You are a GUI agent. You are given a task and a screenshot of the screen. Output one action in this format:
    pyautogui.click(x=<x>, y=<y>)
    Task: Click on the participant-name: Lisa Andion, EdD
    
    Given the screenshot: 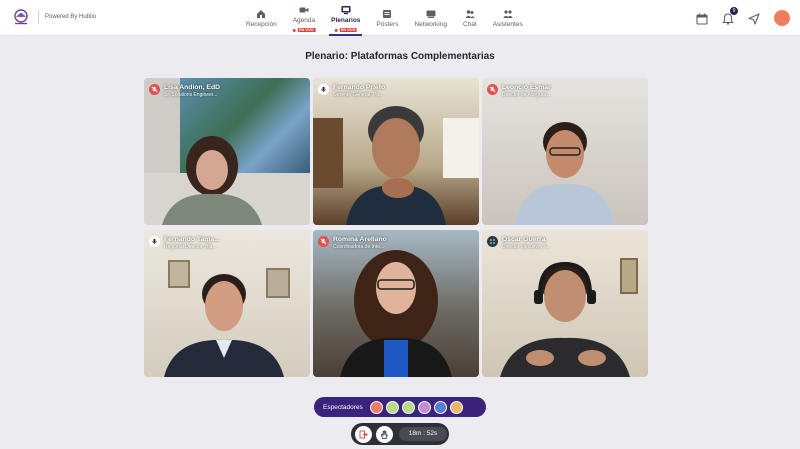 What is the action you would take?
    pyautogui.click(x=192, y=87)
    